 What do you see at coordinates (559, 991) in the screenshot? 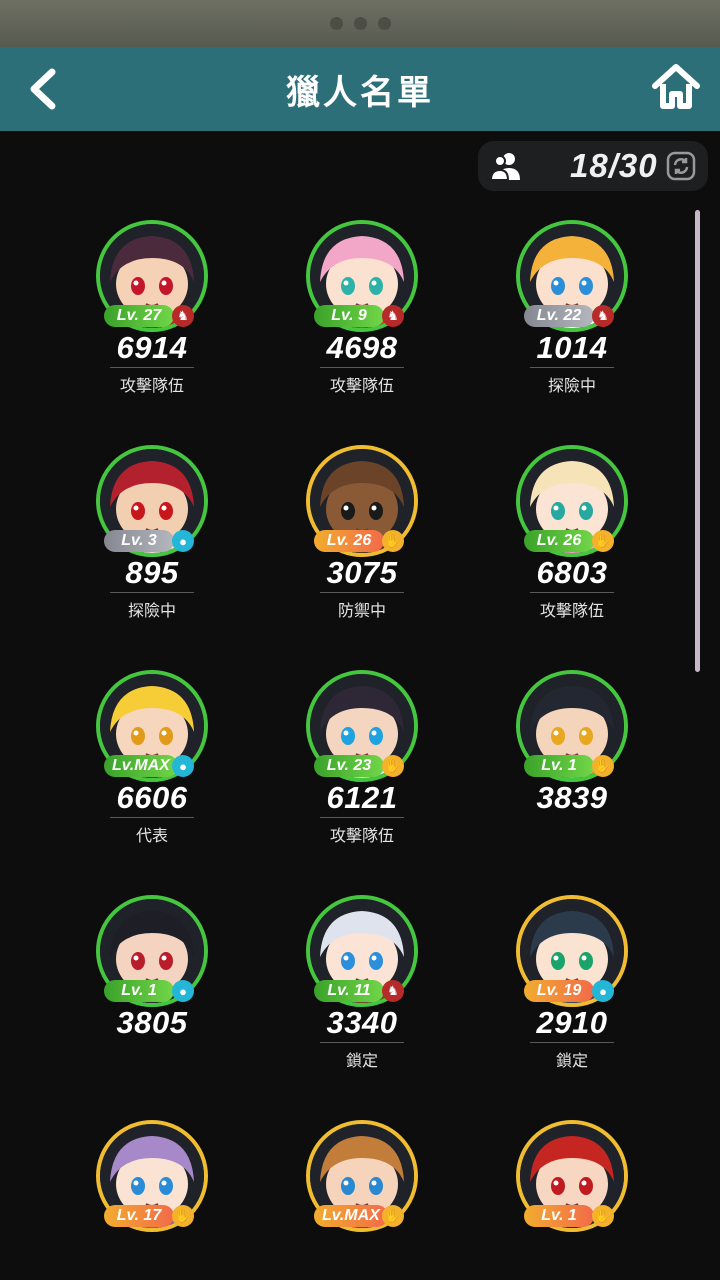
I see `hunter-level-badge: Lv. 19` at bounding box center [559, 991].